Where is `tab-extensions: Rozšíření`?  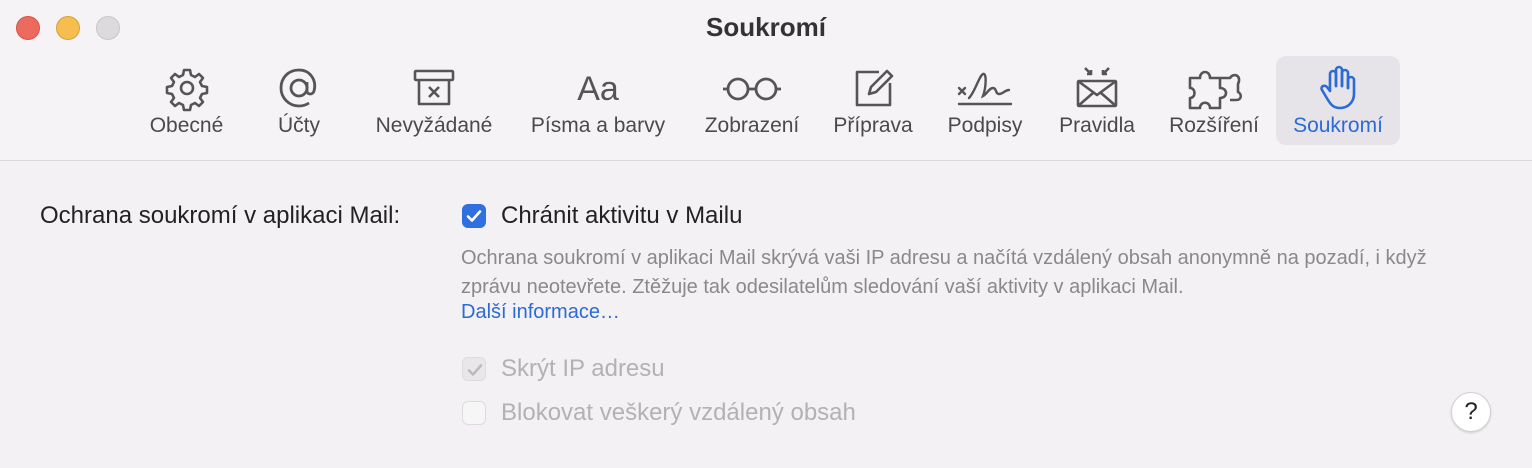
tab-extensions: Rozšíření is located at coordinates (1214, 100).